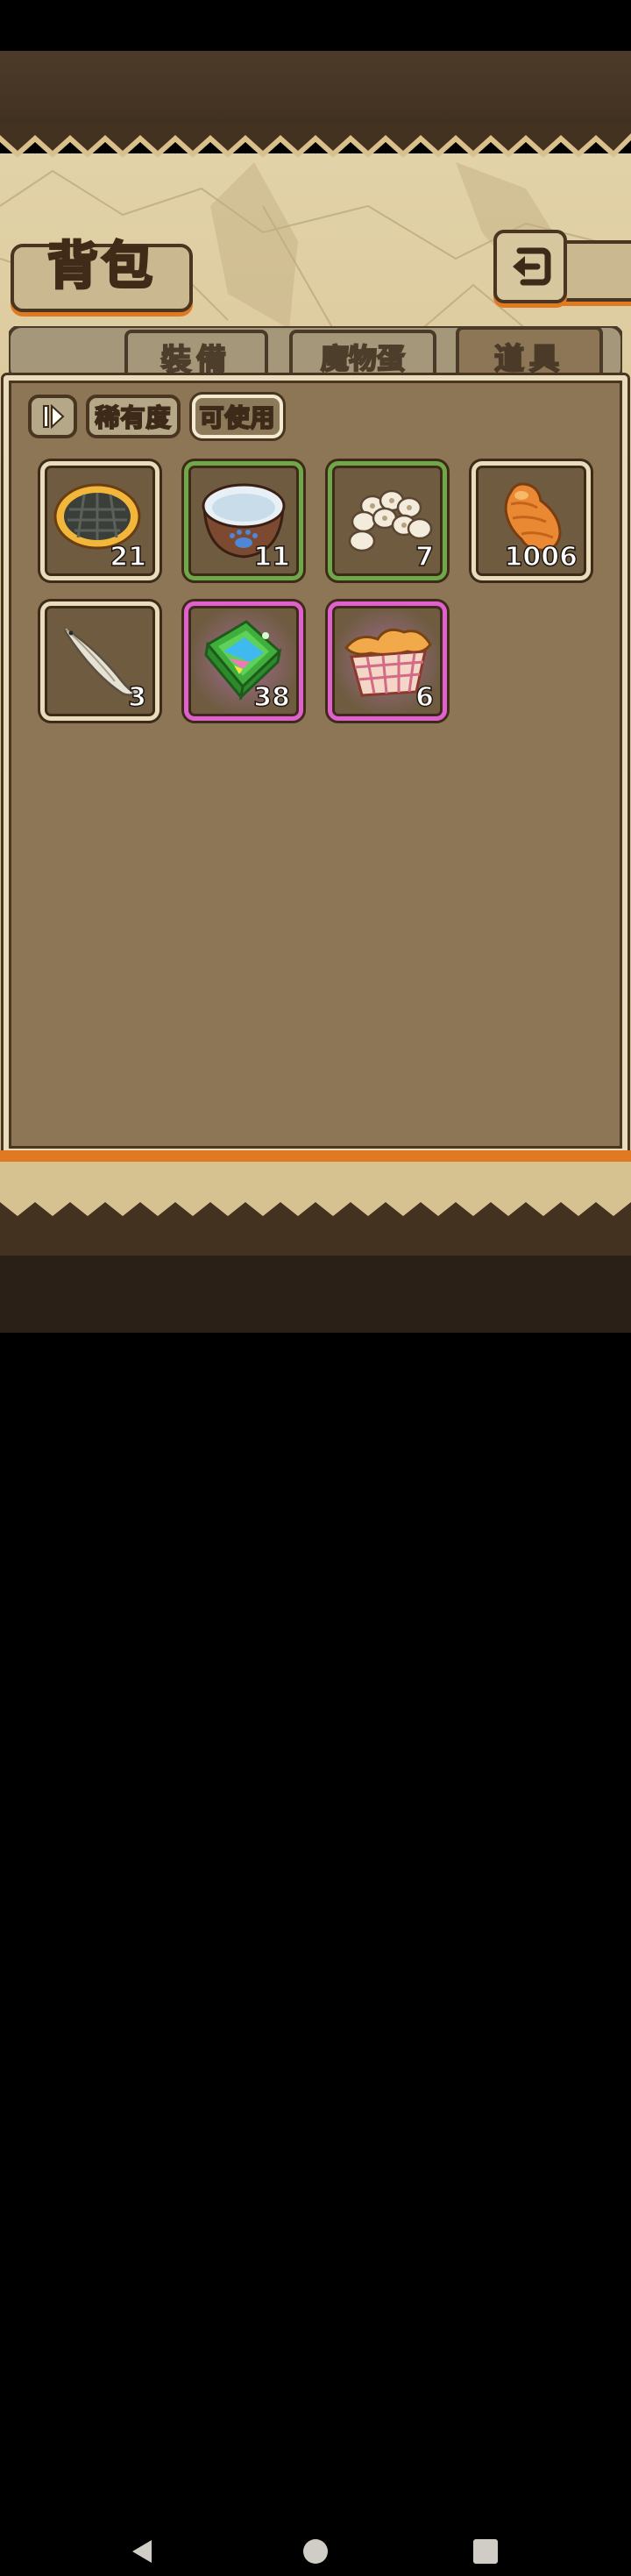 This screenshot has height=2576, width=631. I want to click on item-quantity: 38, so click(272, 697).